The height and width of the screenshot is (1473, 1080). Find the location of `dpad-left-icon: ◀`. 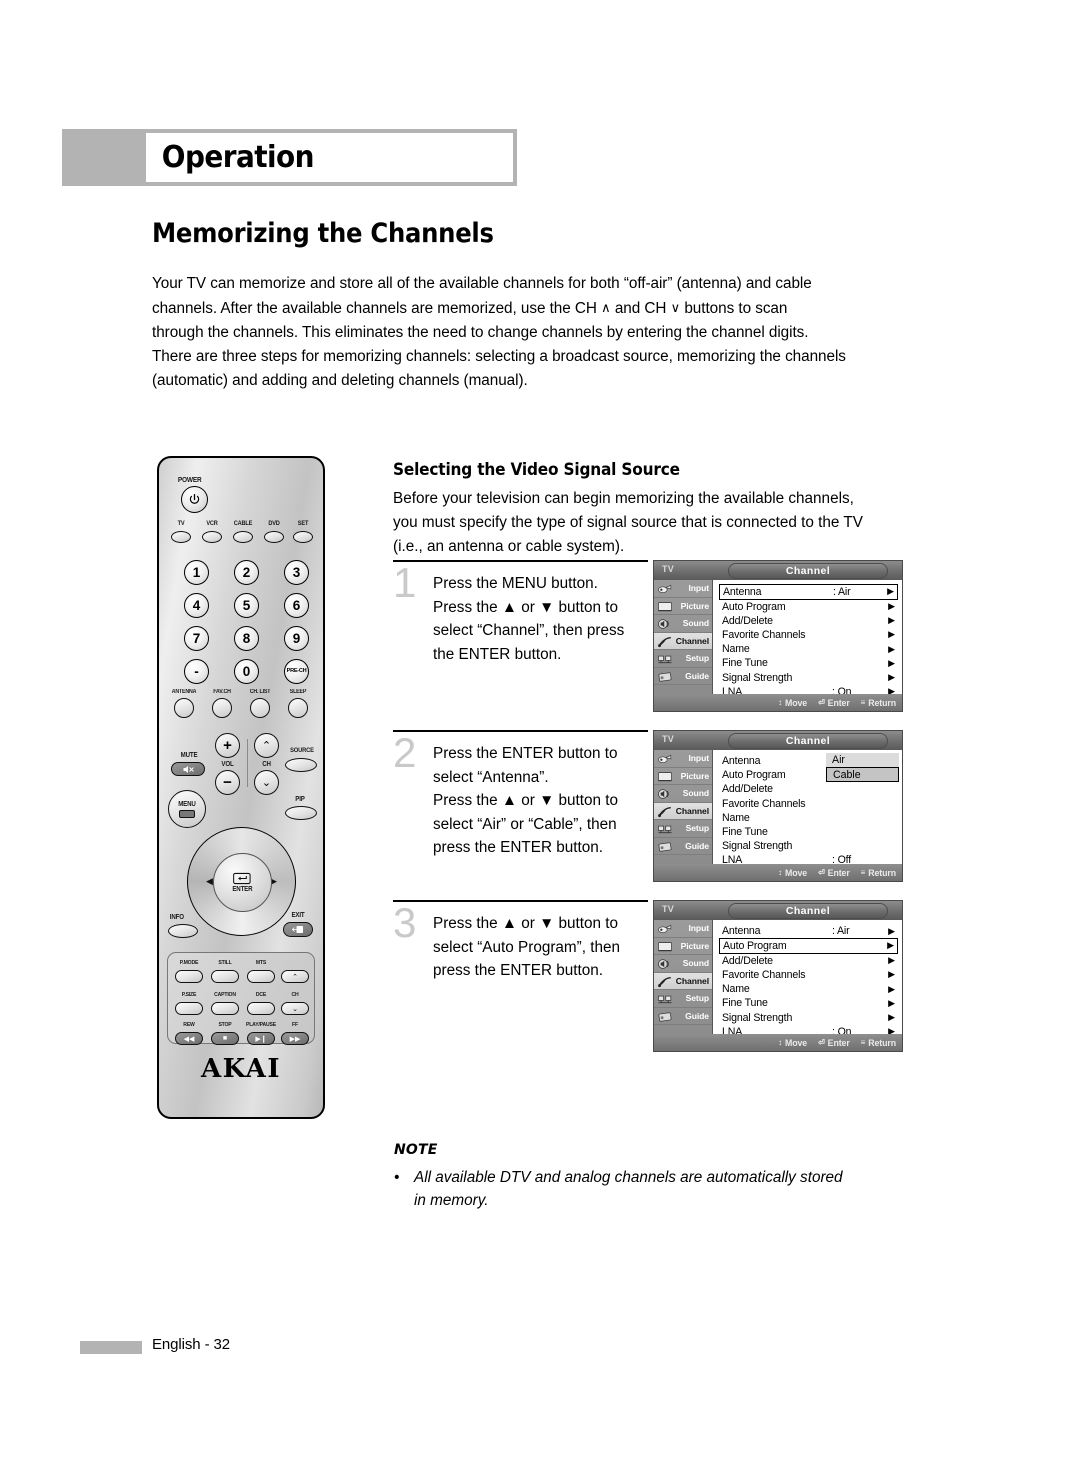

dpad-left-icon: ◀ is located at coordinates (209, 881).